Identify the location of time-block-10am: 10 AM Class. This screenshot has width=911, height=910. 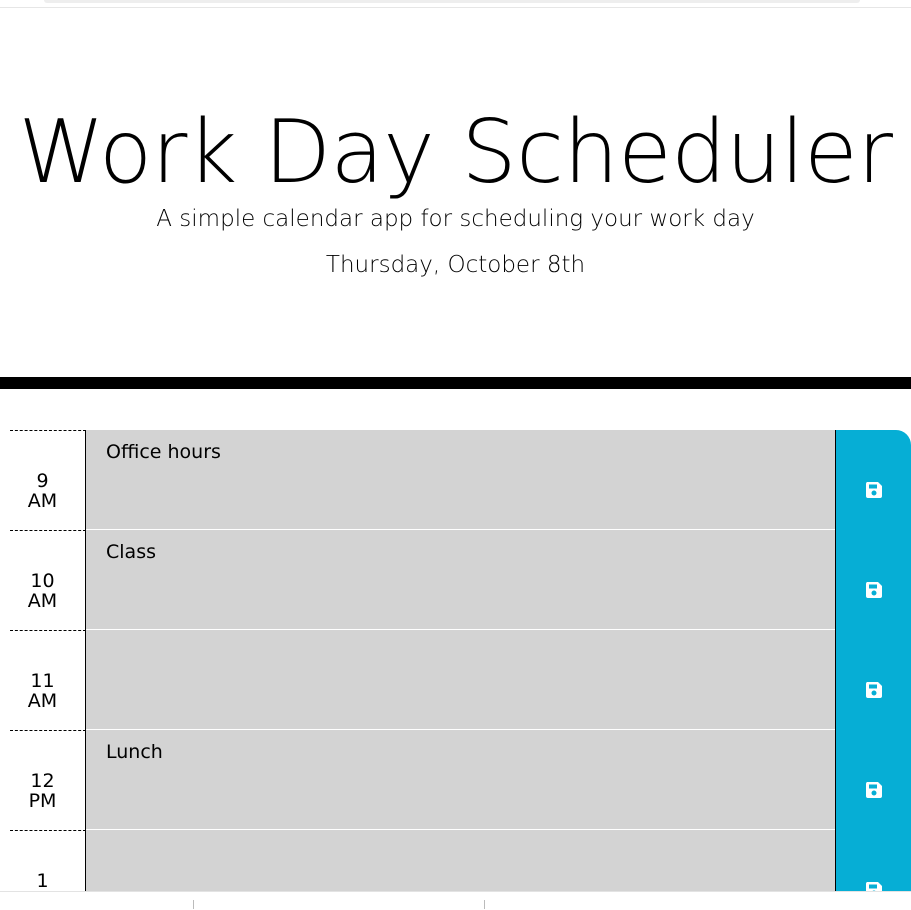
(455, 580).